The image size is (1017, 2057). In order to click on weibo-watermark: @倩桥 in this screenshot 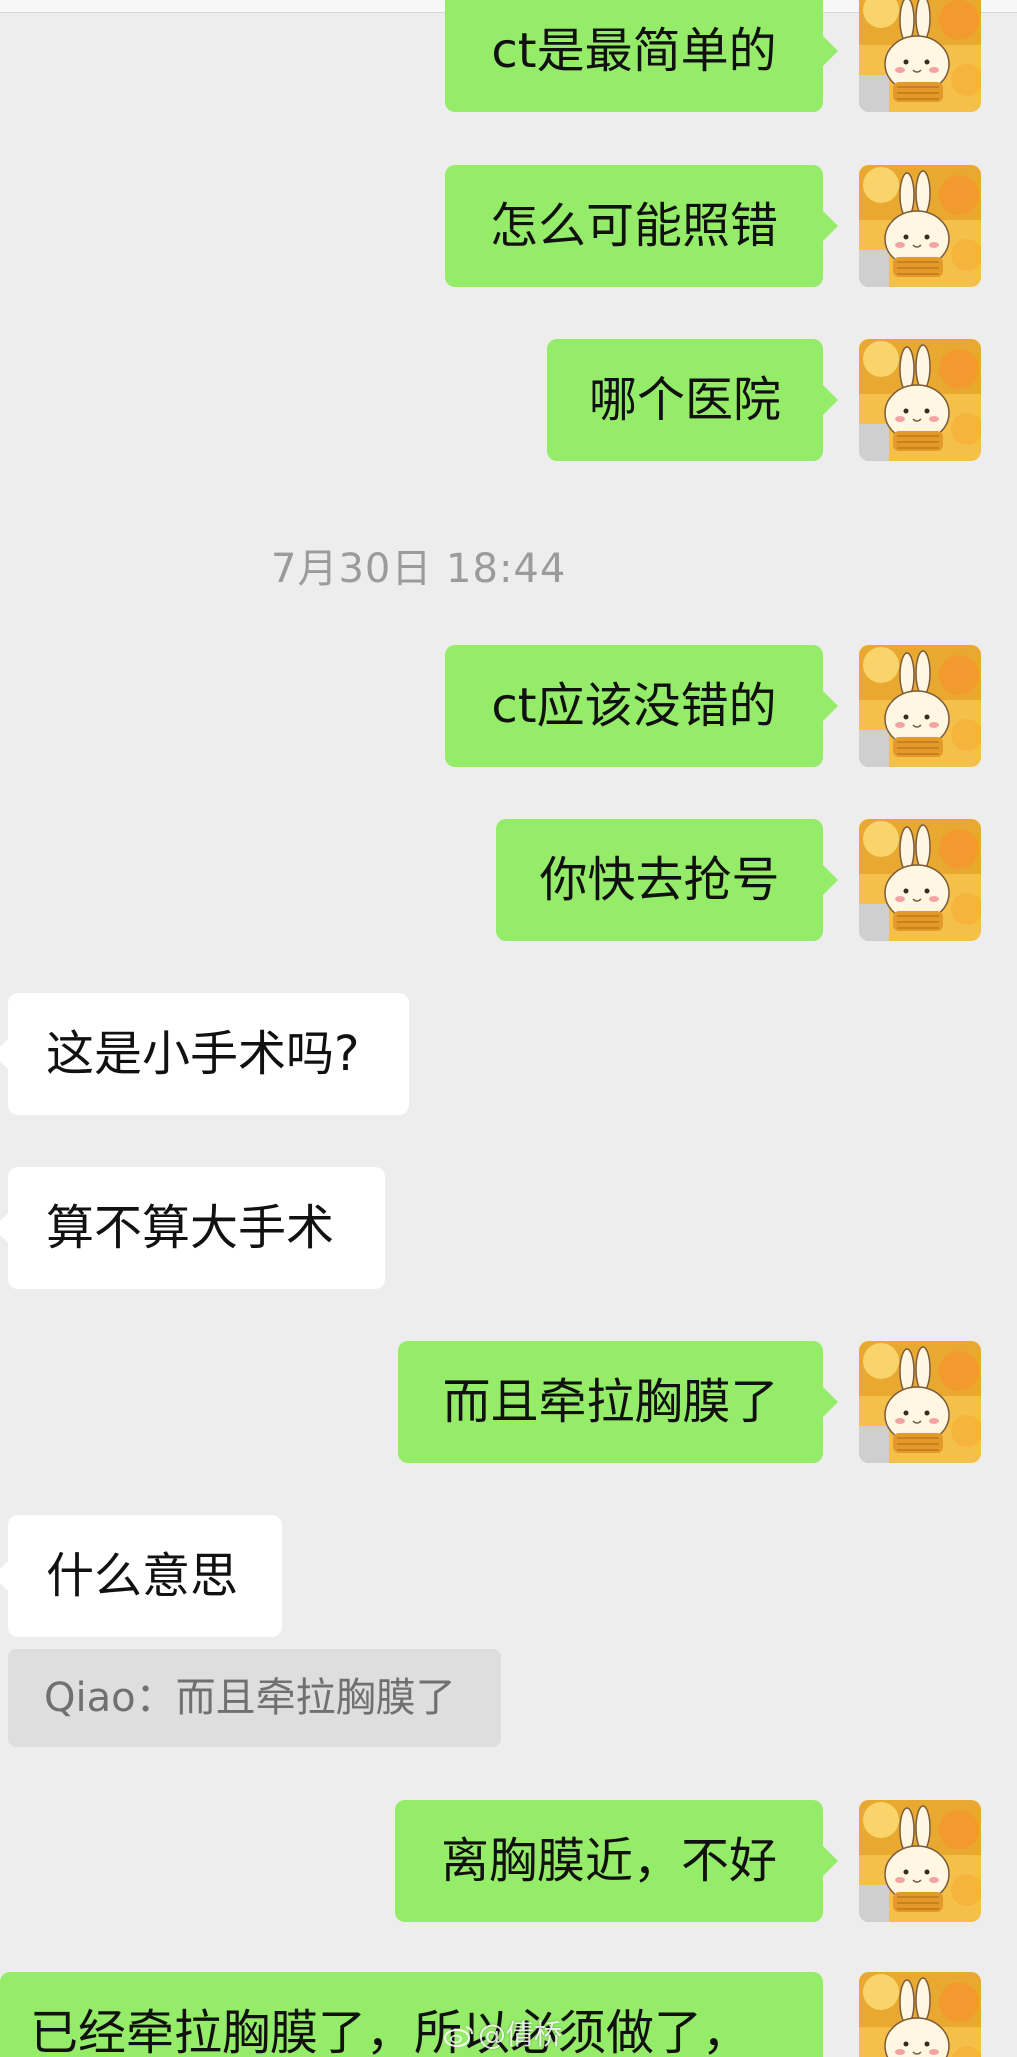, I will do `click(503, 2033)`.